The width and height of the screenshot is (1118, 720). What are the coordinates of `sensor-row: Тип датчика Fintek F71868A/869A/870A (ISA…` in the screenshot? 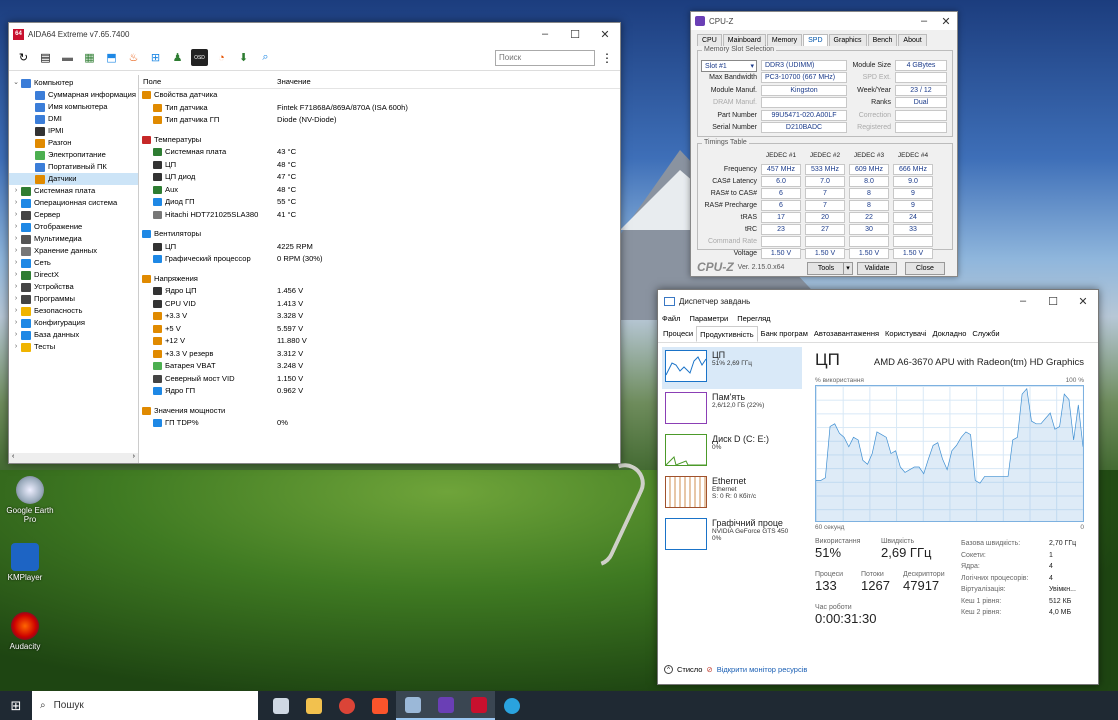 It's located at (379, 108).